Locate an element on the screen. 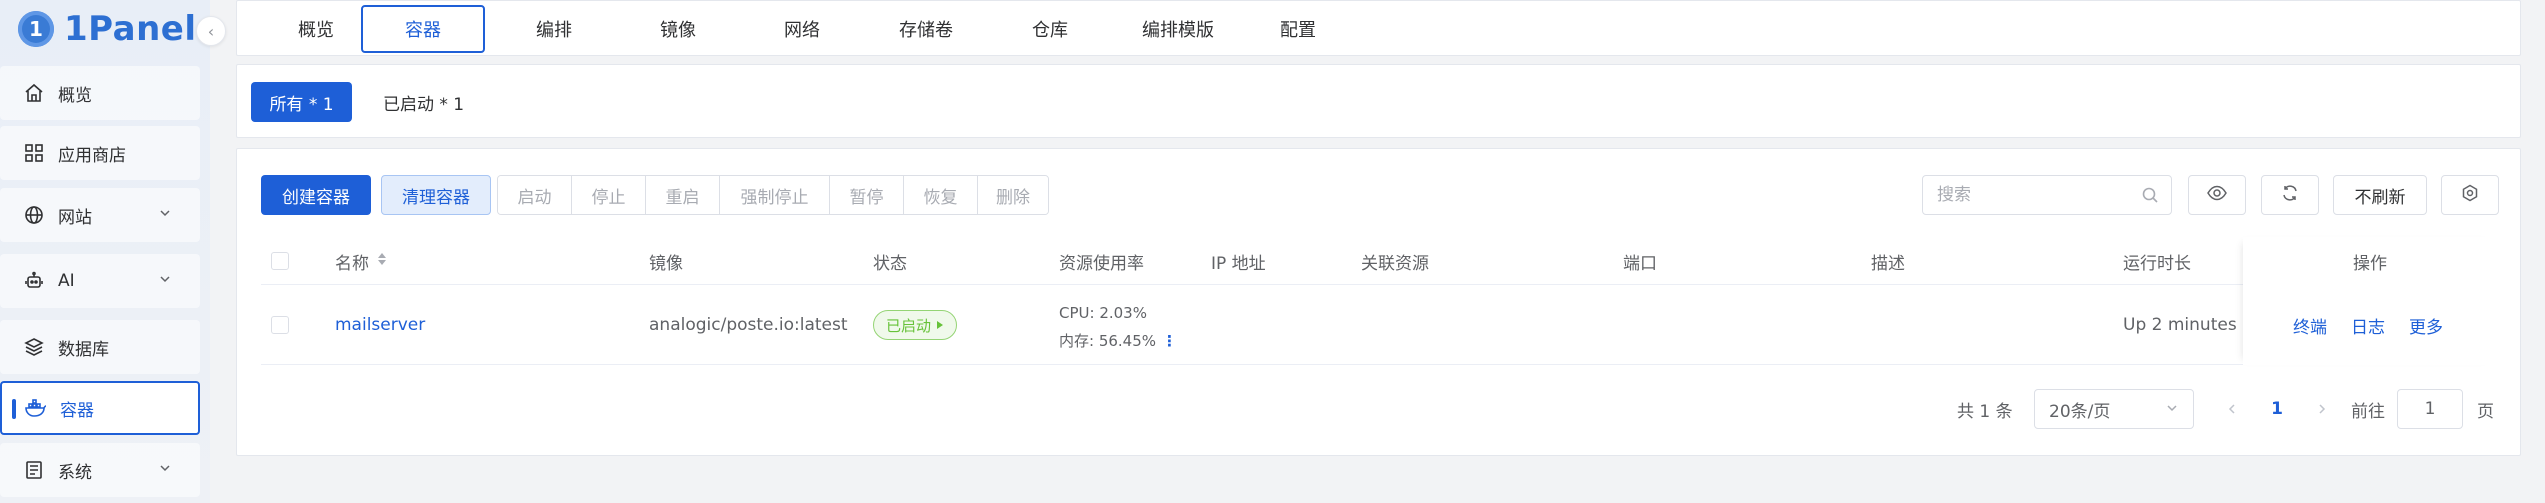 The height and width of the screenshot is (503, 2545). terminal-link: 终端 is located at coordinates (2310, 325).